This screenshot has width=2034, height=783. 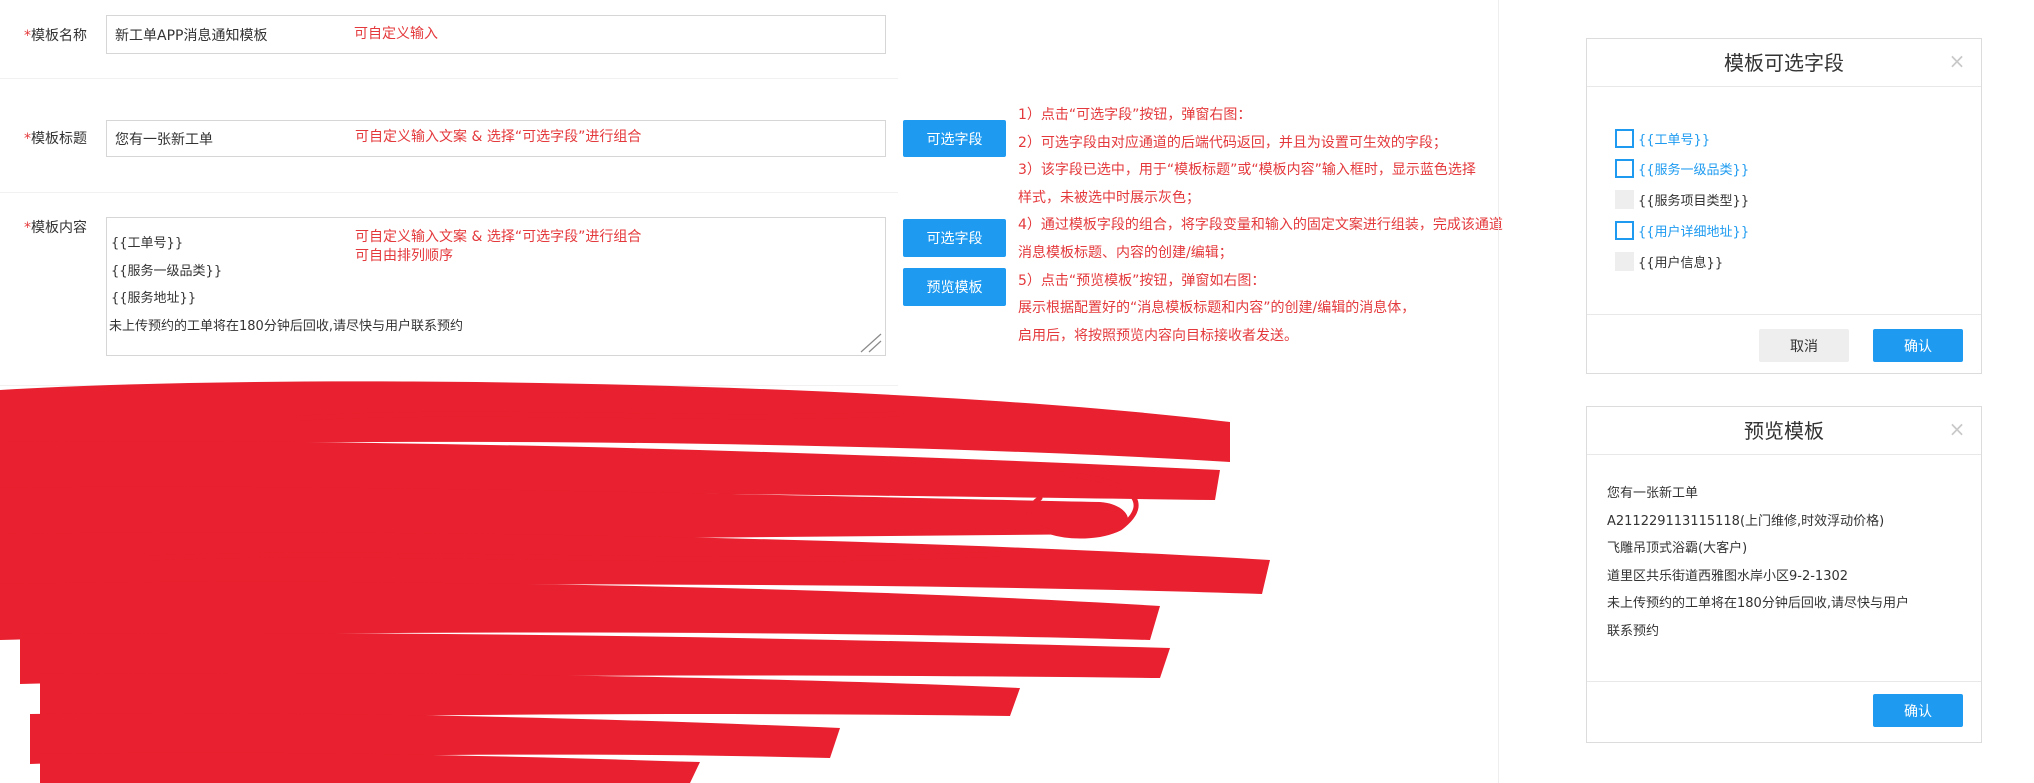 I want to click on field-option-label: {{服务一级品类}}, so click(x=1694, y=170).